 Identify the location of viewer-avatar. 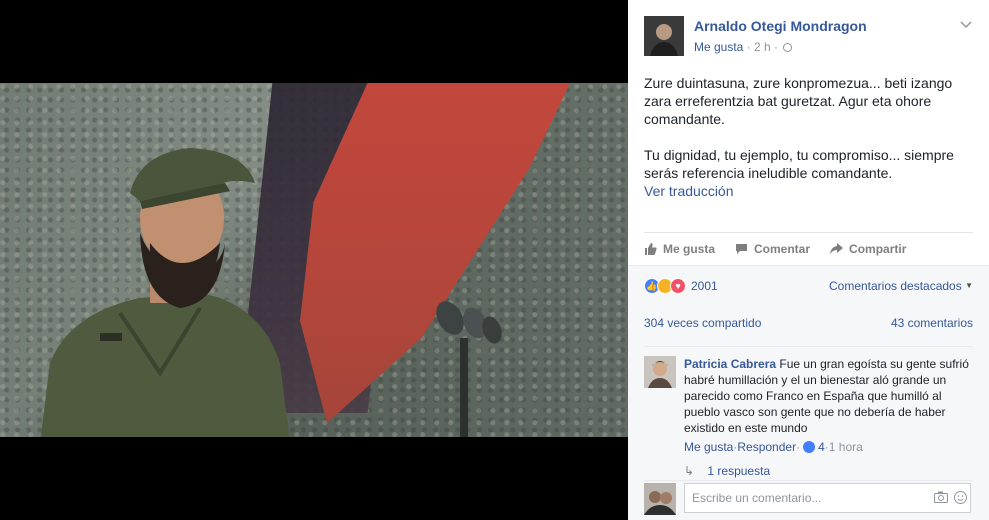
(660, 499).